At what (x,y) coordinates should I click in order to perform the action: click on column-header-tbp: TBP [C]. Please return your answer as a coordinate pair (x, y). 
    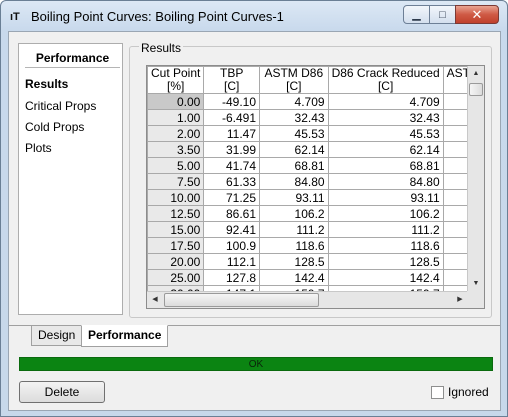
    Looking at the image, I should click on (232, 80).